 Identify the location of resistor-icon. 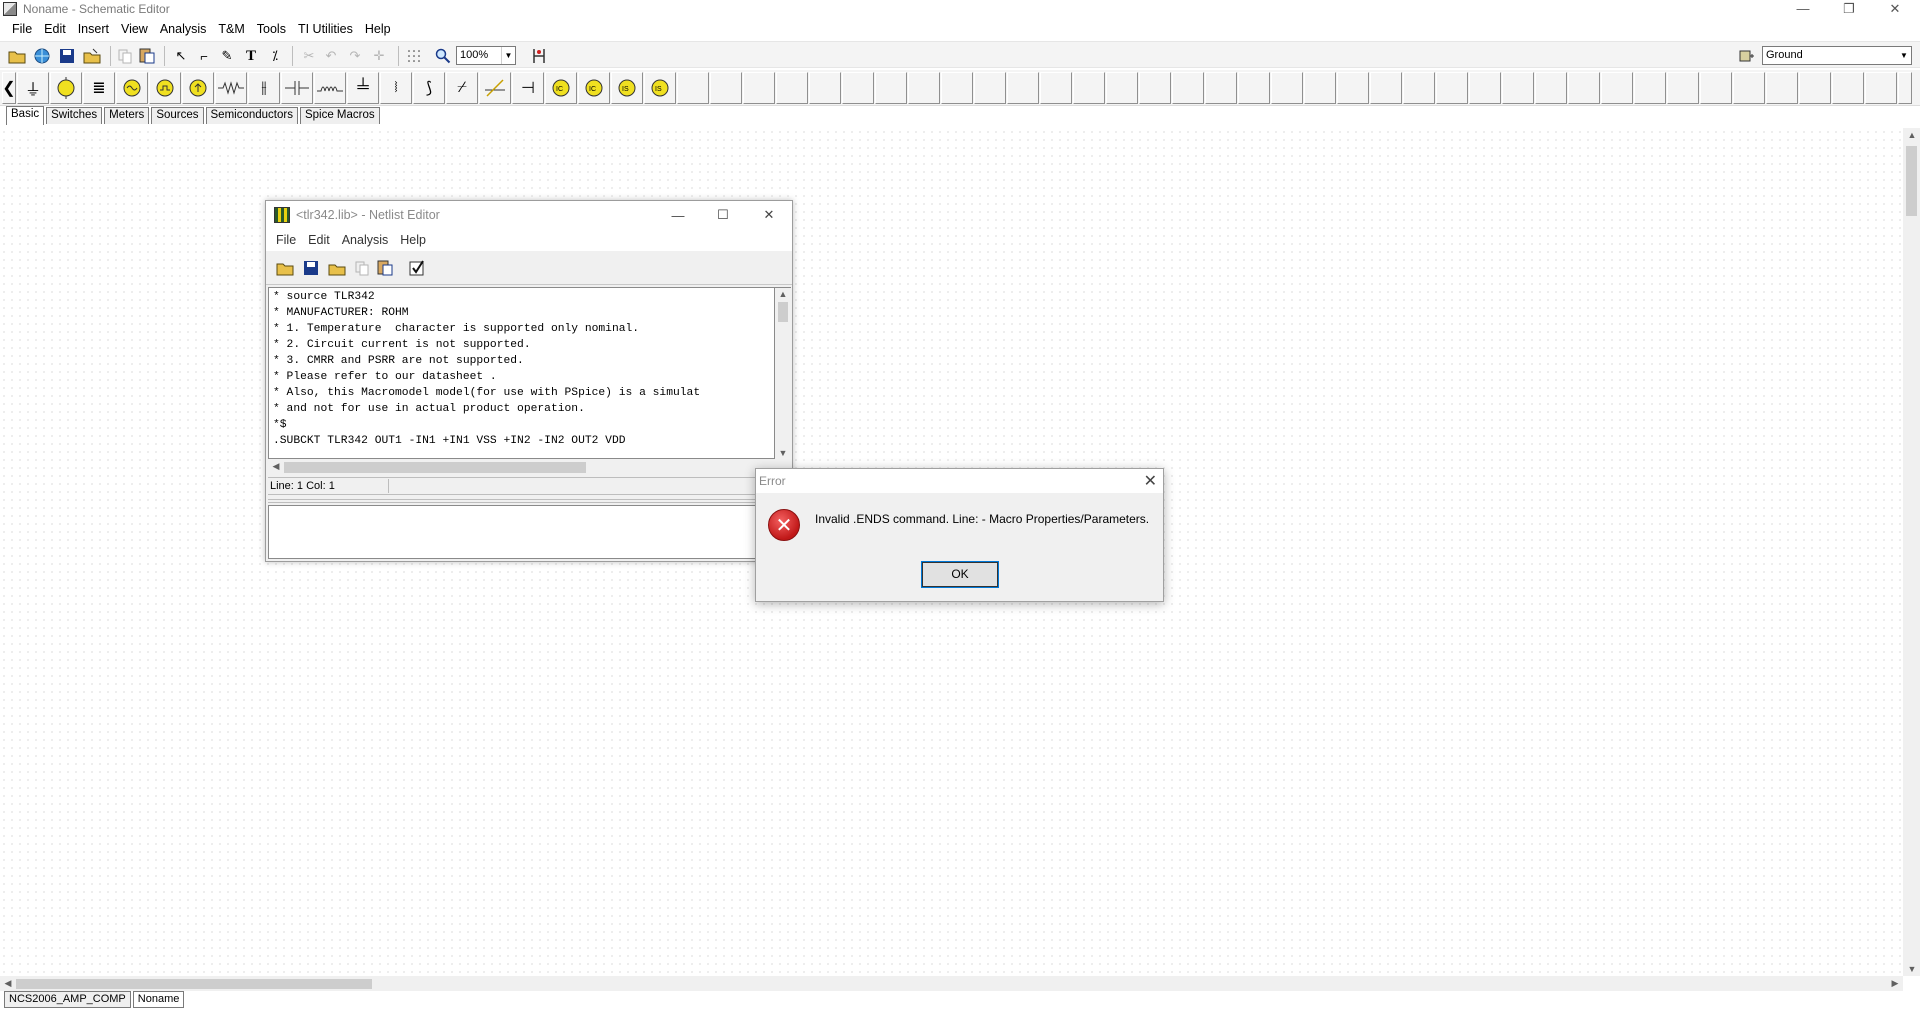
(231, 88).